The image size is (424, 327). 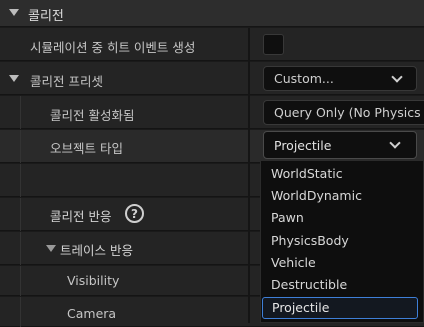 I want to click on option-destructible: Destructible, so click(x=342, y=285).